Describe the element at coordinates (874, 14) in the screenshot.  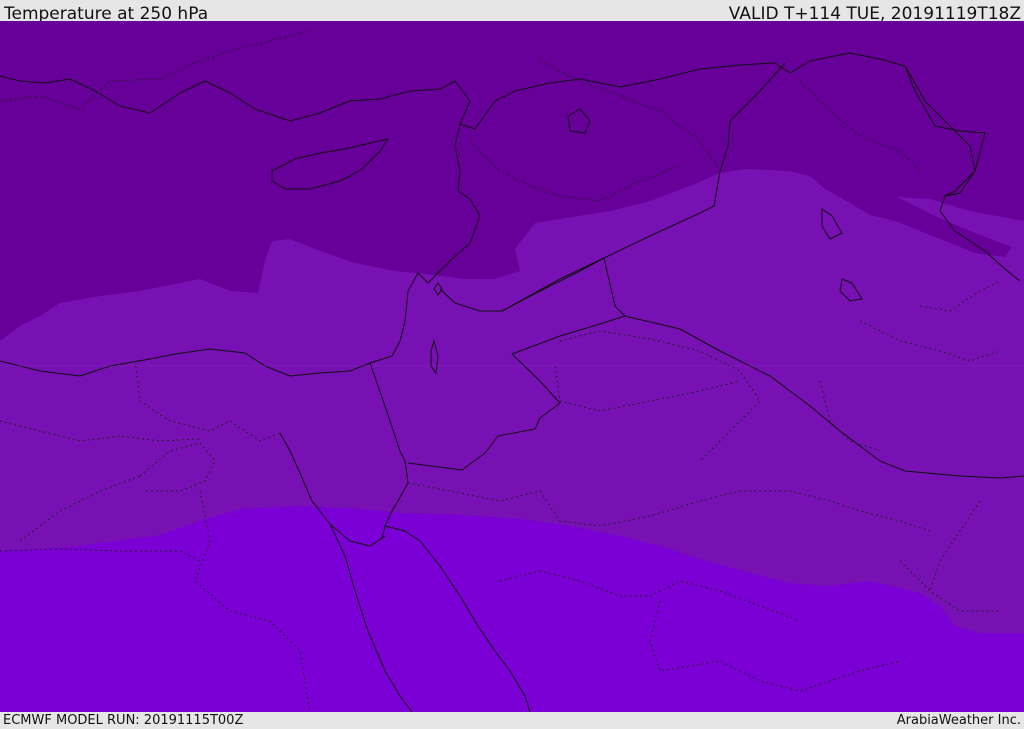
I see `valid-time-label: VALID T+114 TUE, 20191119T18Z` at that location.